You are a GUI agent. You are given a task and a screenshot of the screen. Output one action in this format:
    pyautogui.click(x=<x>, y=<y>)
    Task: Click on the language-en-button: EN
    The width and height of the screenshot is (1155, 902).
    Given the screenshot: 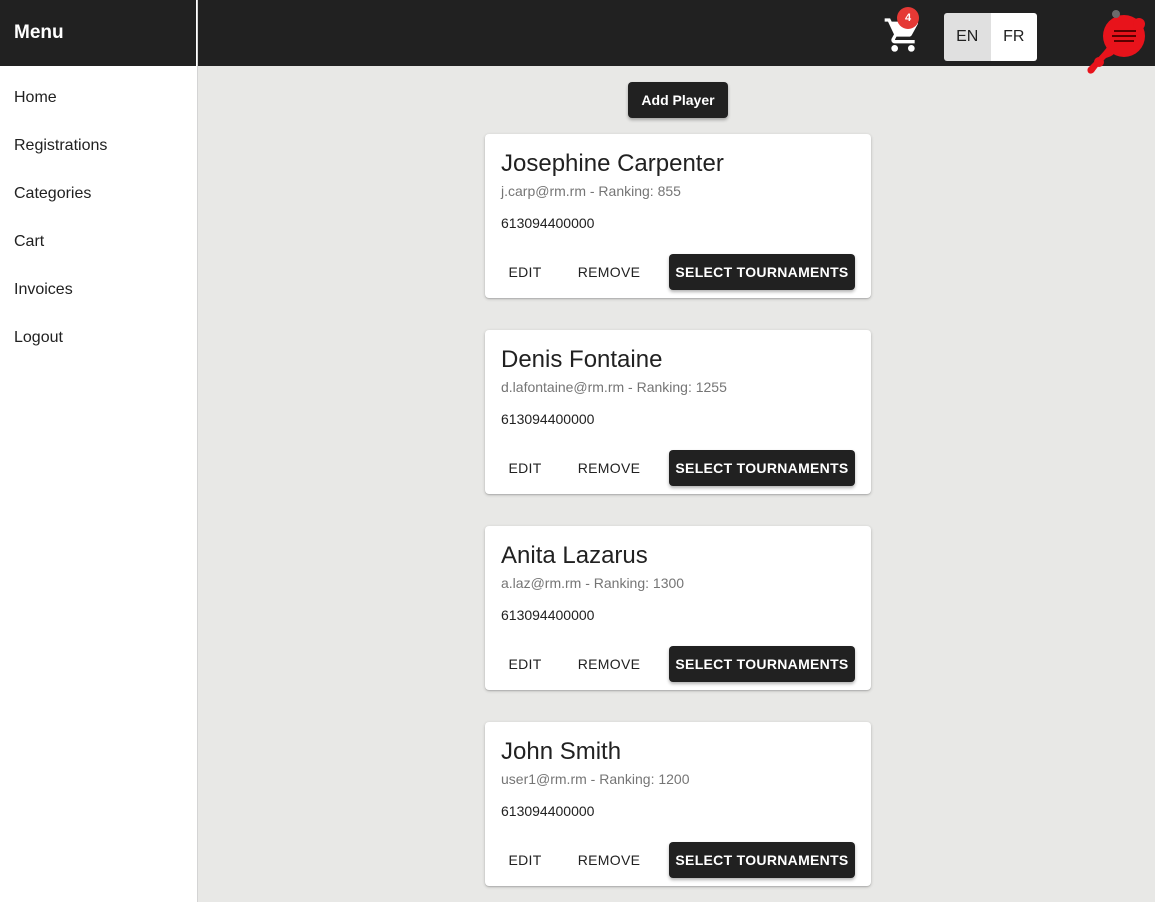 What is the action you would take?
    pyautogui.click(x=967, y=37)
    